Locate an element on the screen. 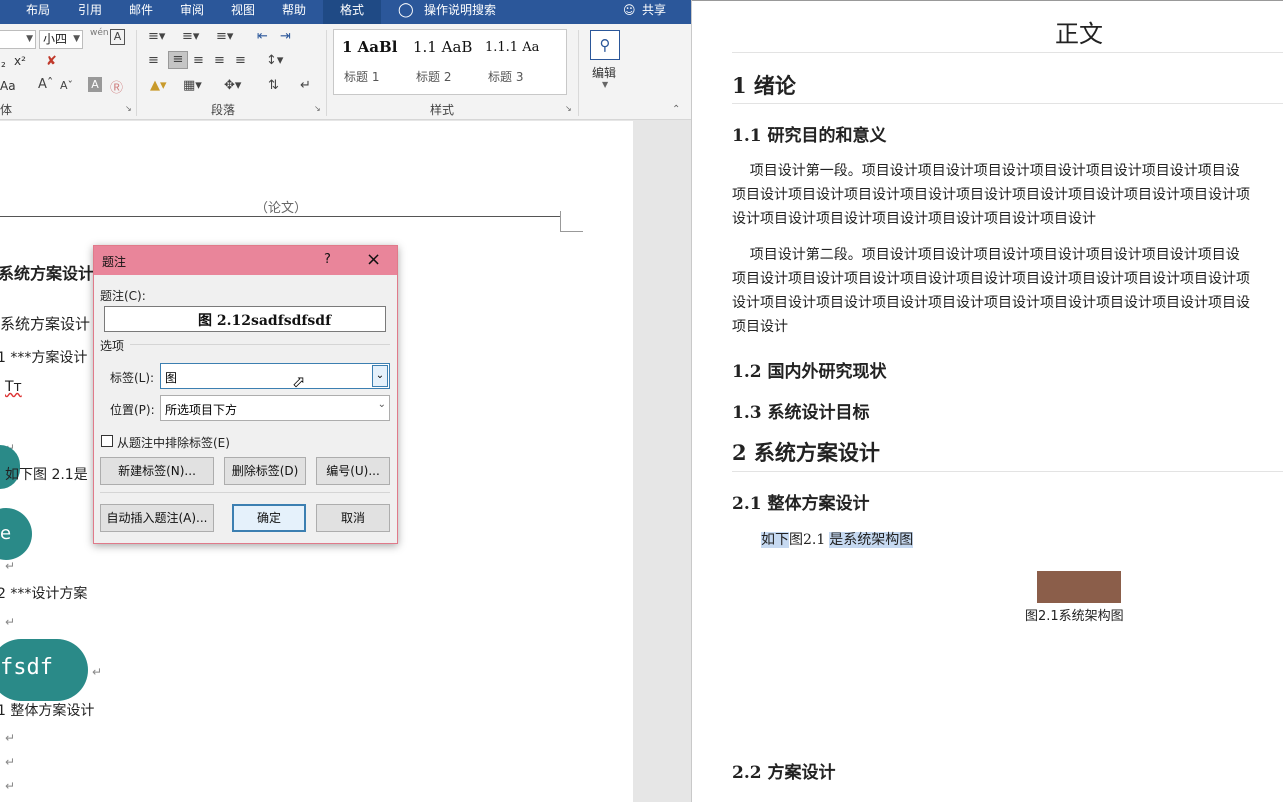  page-header-text: （论文） is located at coordinates (281, 208).